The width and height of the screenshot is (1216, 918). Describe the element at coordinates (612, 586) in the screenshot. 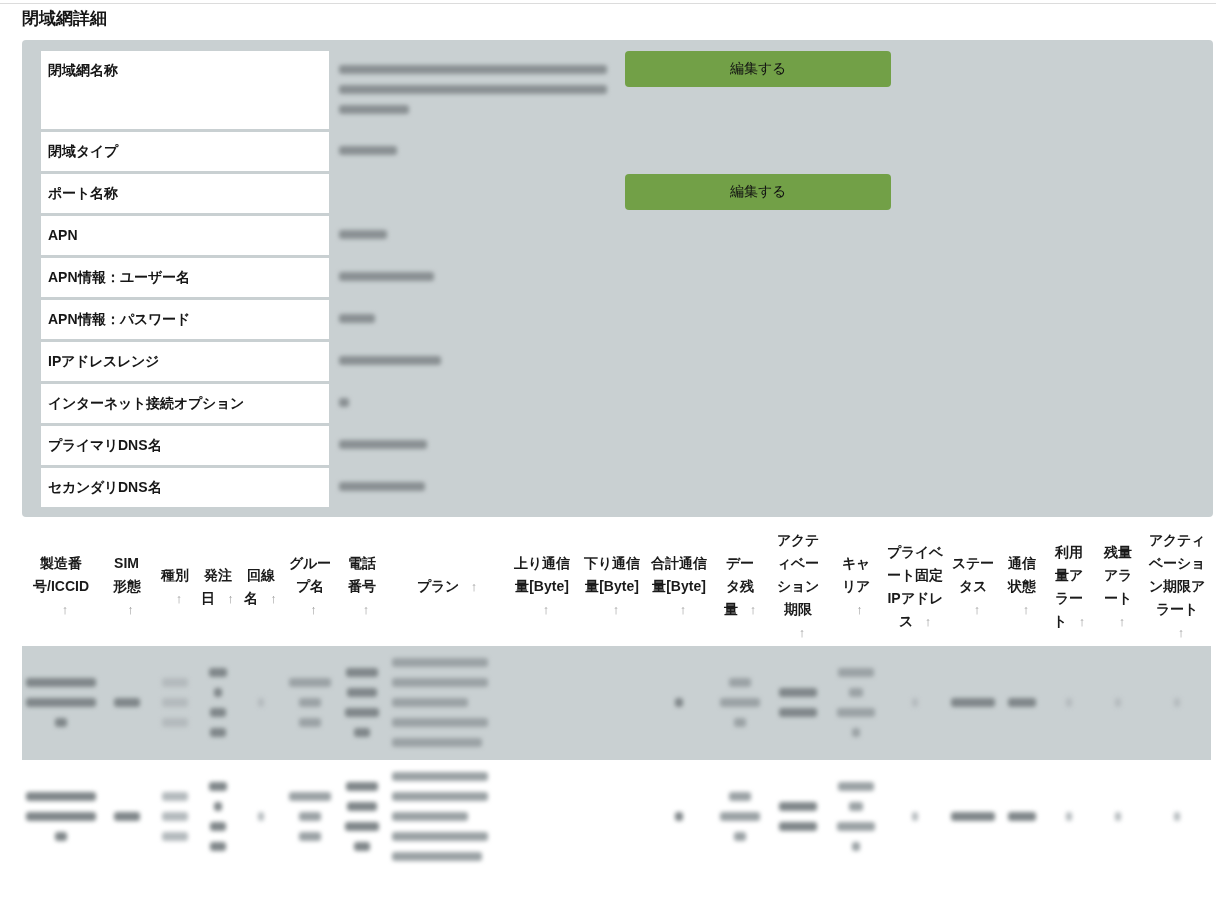

I see `column-header: 下り通信量[Byte] ↑` at that location.